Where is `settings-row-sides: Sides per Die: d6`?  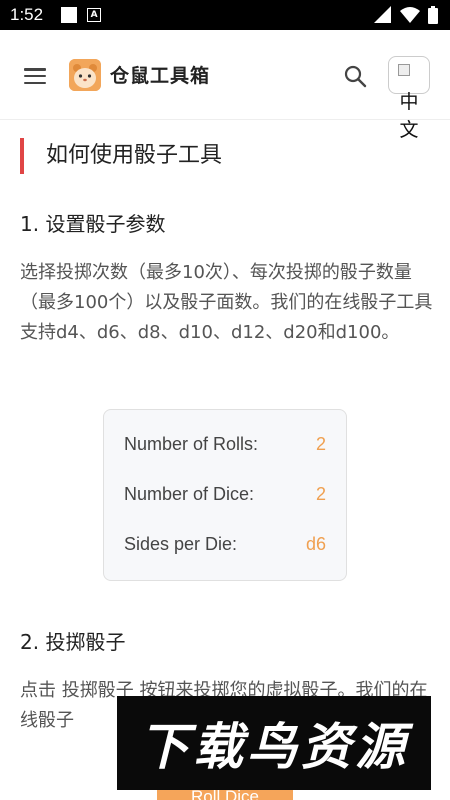 settings-row-sides: Sides per Die: d6 is located at coordinates (225, 544).